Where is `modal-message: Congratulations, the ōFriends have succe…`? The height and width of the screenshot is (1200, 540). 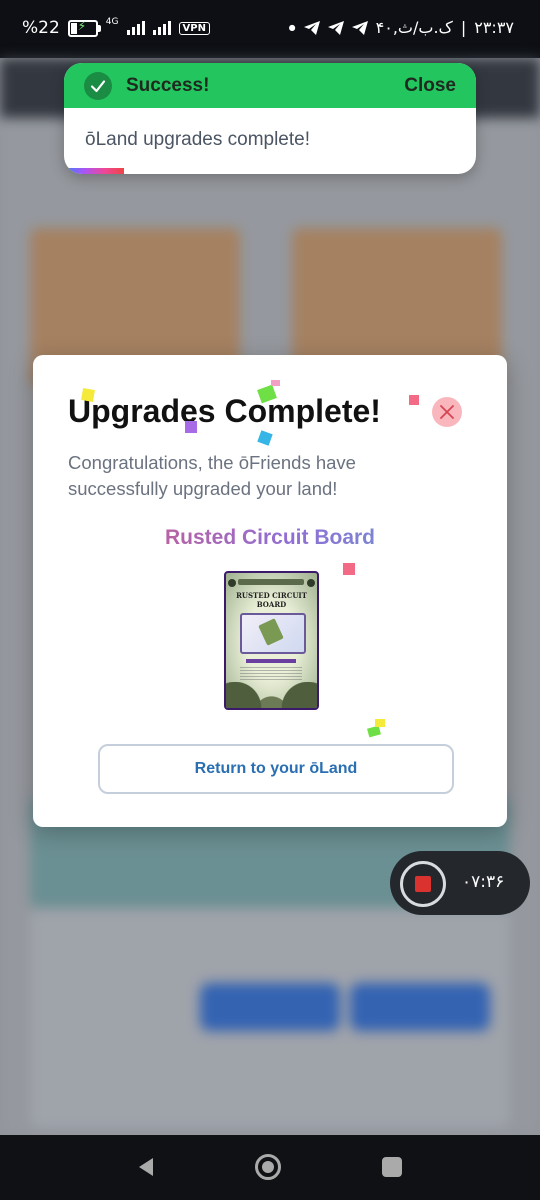 modal-message: Congratulations, the ōFriends have succe… is located at coordinates (212, 475).